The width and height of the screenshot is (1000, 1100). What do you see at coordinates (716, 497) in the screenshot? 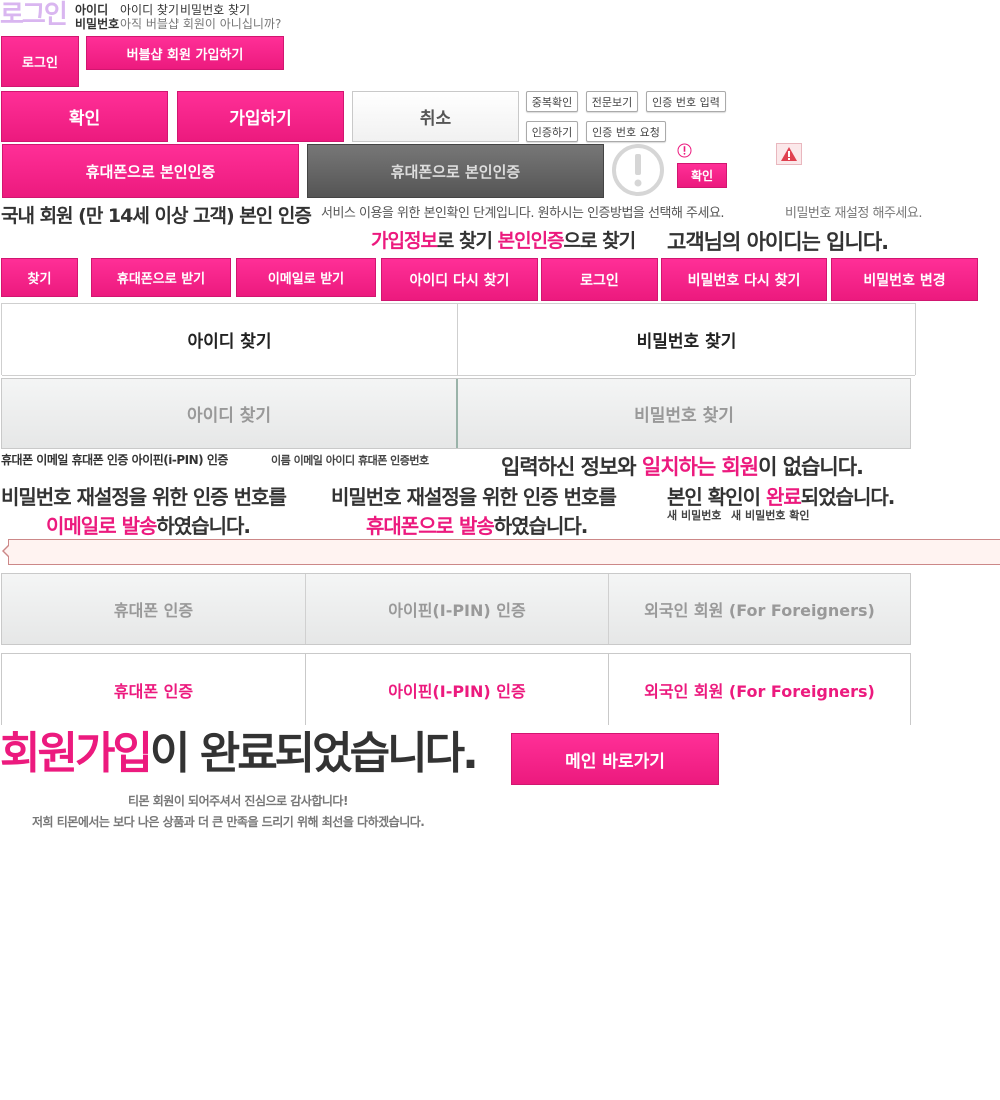
I see `auth-complete-a: 본인 확인이` at bounding box center [716, 497].